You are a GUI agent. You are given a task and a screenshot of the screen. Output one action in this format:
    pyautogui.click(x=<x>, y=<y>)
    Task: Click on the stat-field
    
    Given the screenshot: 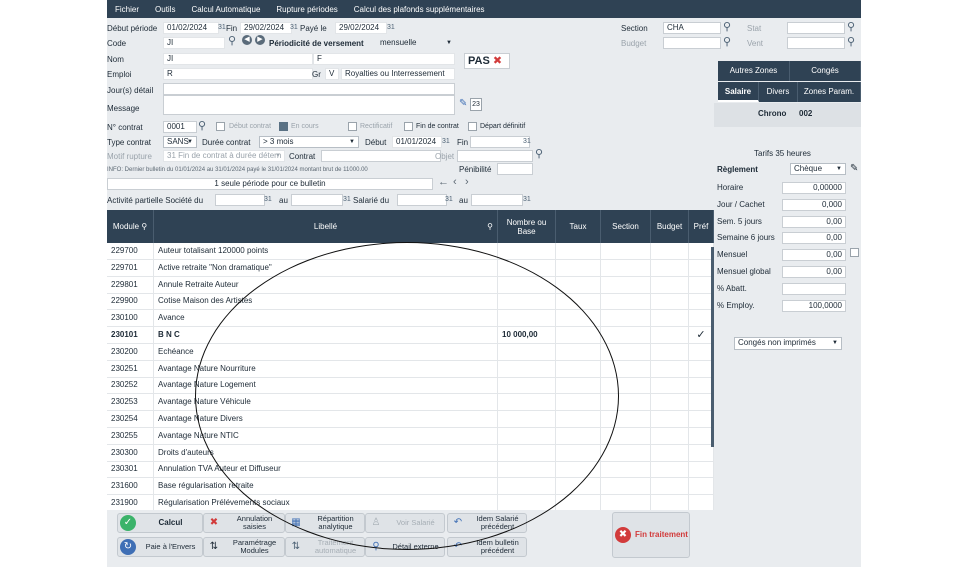 What is the action you would take?
    pyautogui.click(x=816, y=28)
    